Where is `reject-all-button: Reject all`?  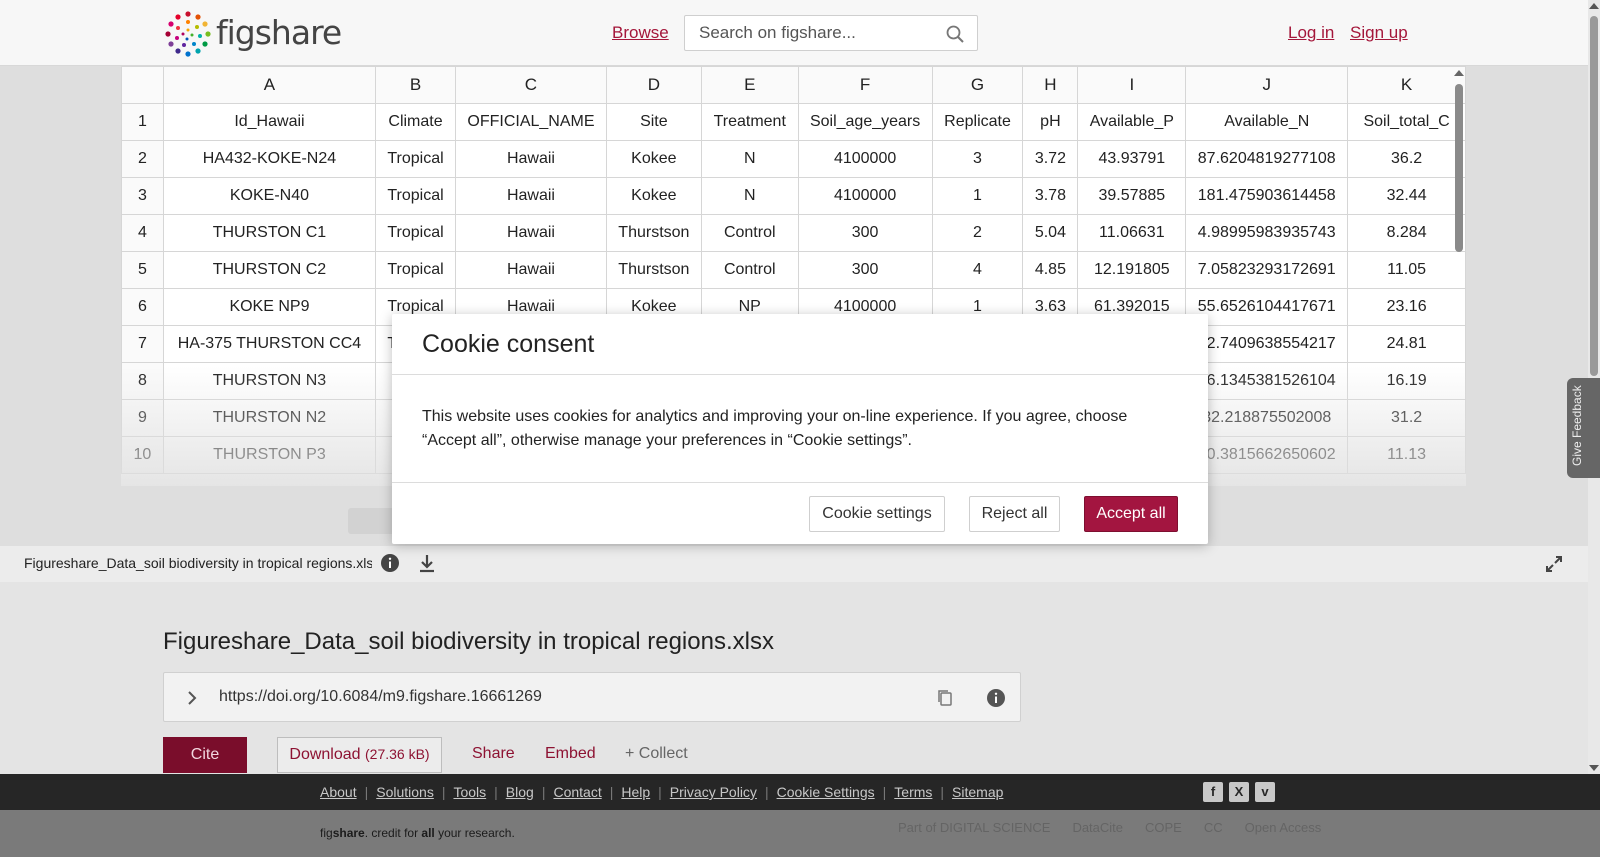
reject-all-button: Reject all is located at coordinates (1014, 514).